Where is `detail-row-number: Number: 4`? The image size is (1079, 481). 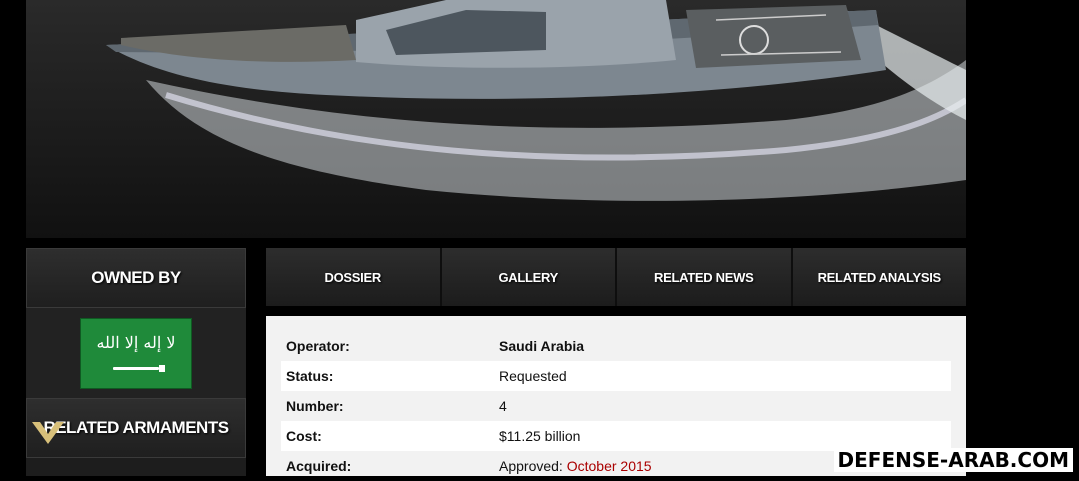
detail-row-number: Number: 4 is located at coordinates (616, 406).